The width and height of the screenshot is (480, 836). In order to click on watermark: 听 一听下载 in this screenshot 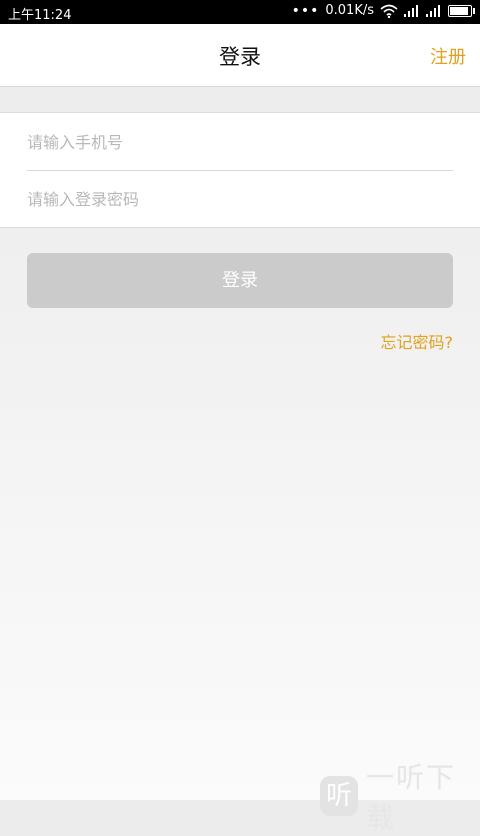, I will do `click(400, 796)`.